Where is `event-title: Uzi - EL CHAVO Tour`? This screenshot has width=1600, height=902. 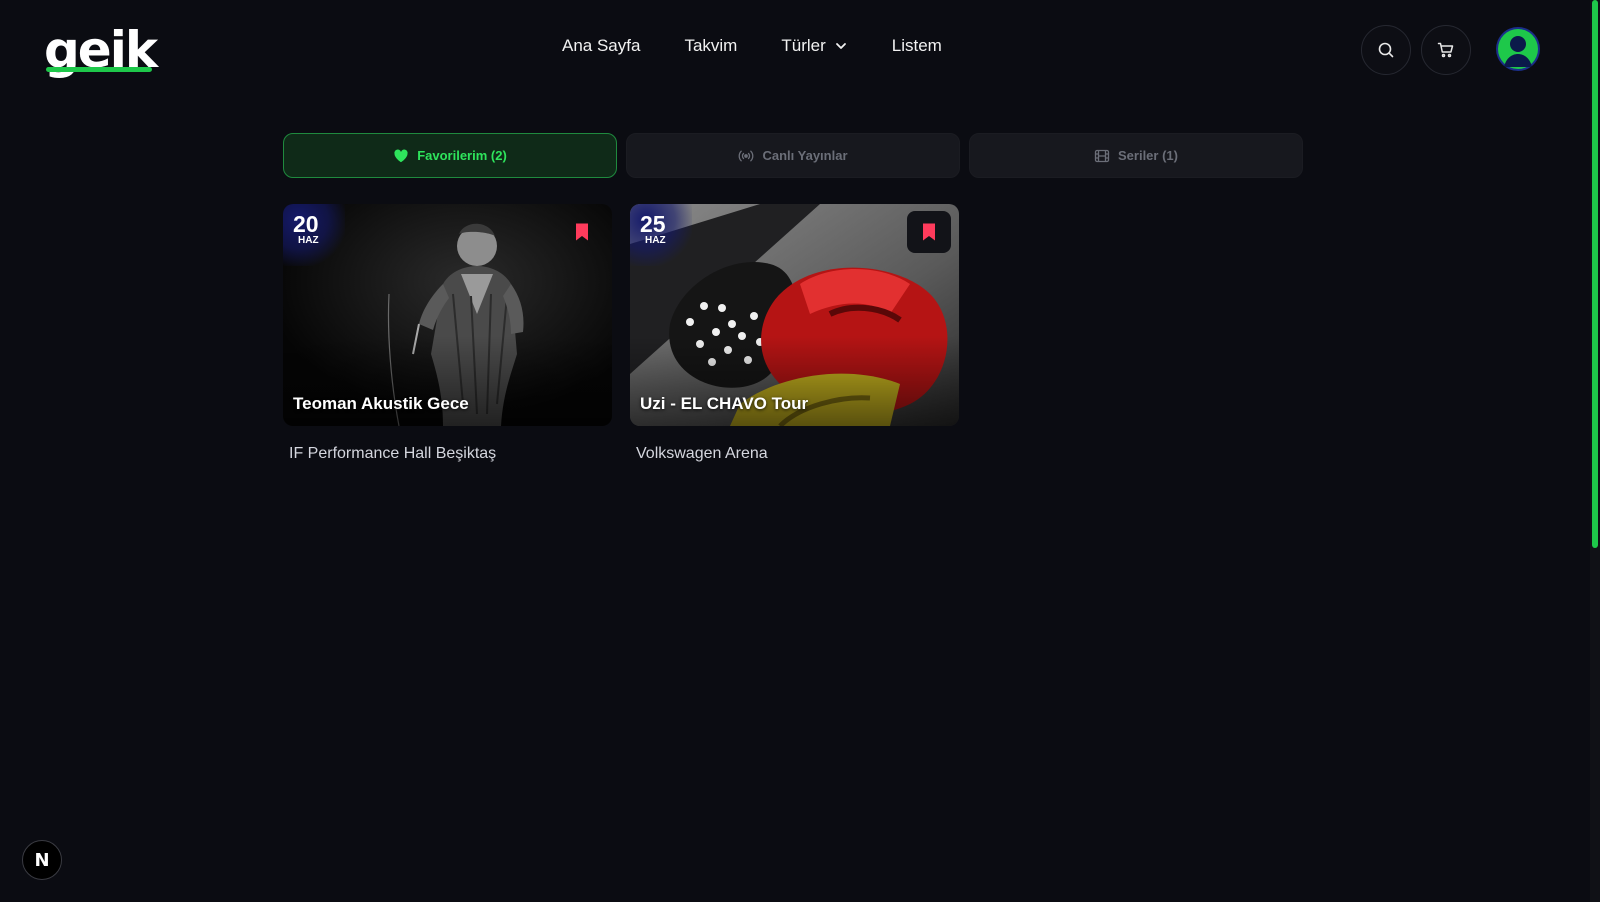 event-title: Uzi - EL CHAVO Tour is located at coordinates (724, 403).